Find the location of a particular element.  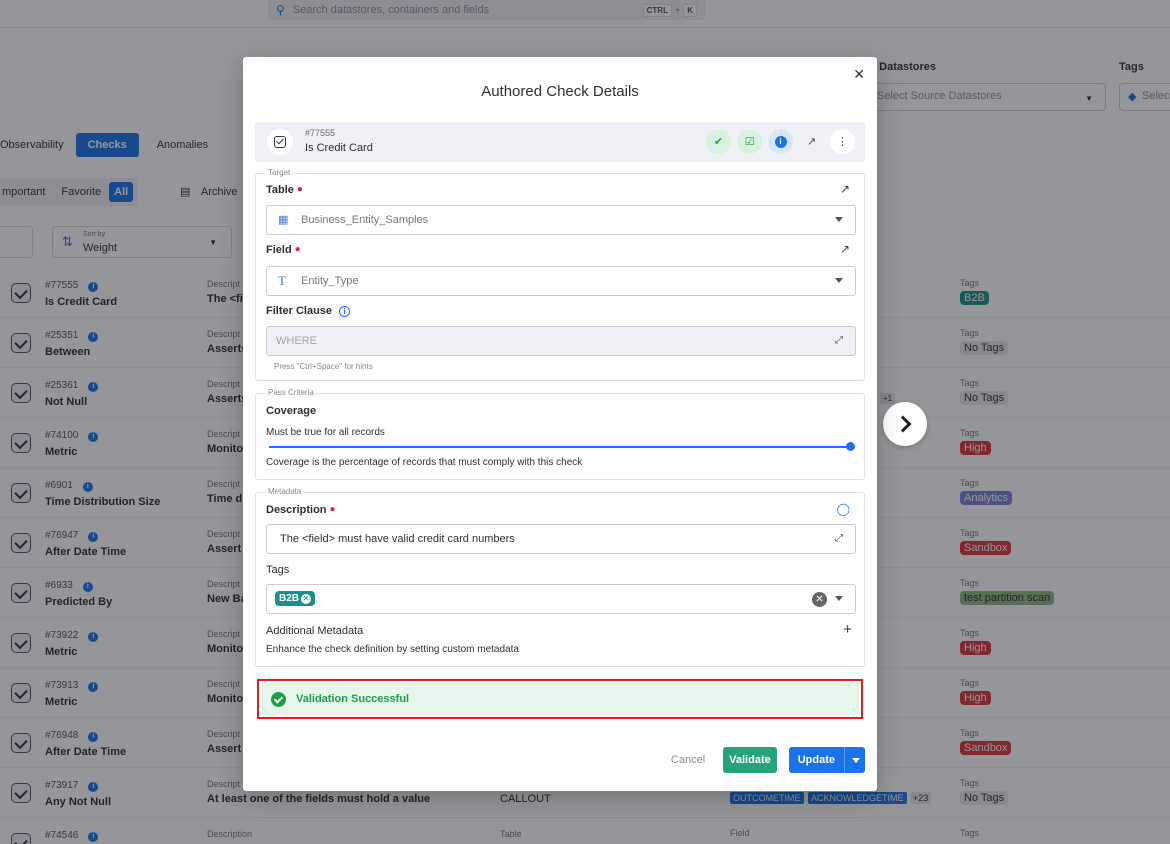

pass-criteria-legend: Pass Criteria is located at coordinates (291, 392).